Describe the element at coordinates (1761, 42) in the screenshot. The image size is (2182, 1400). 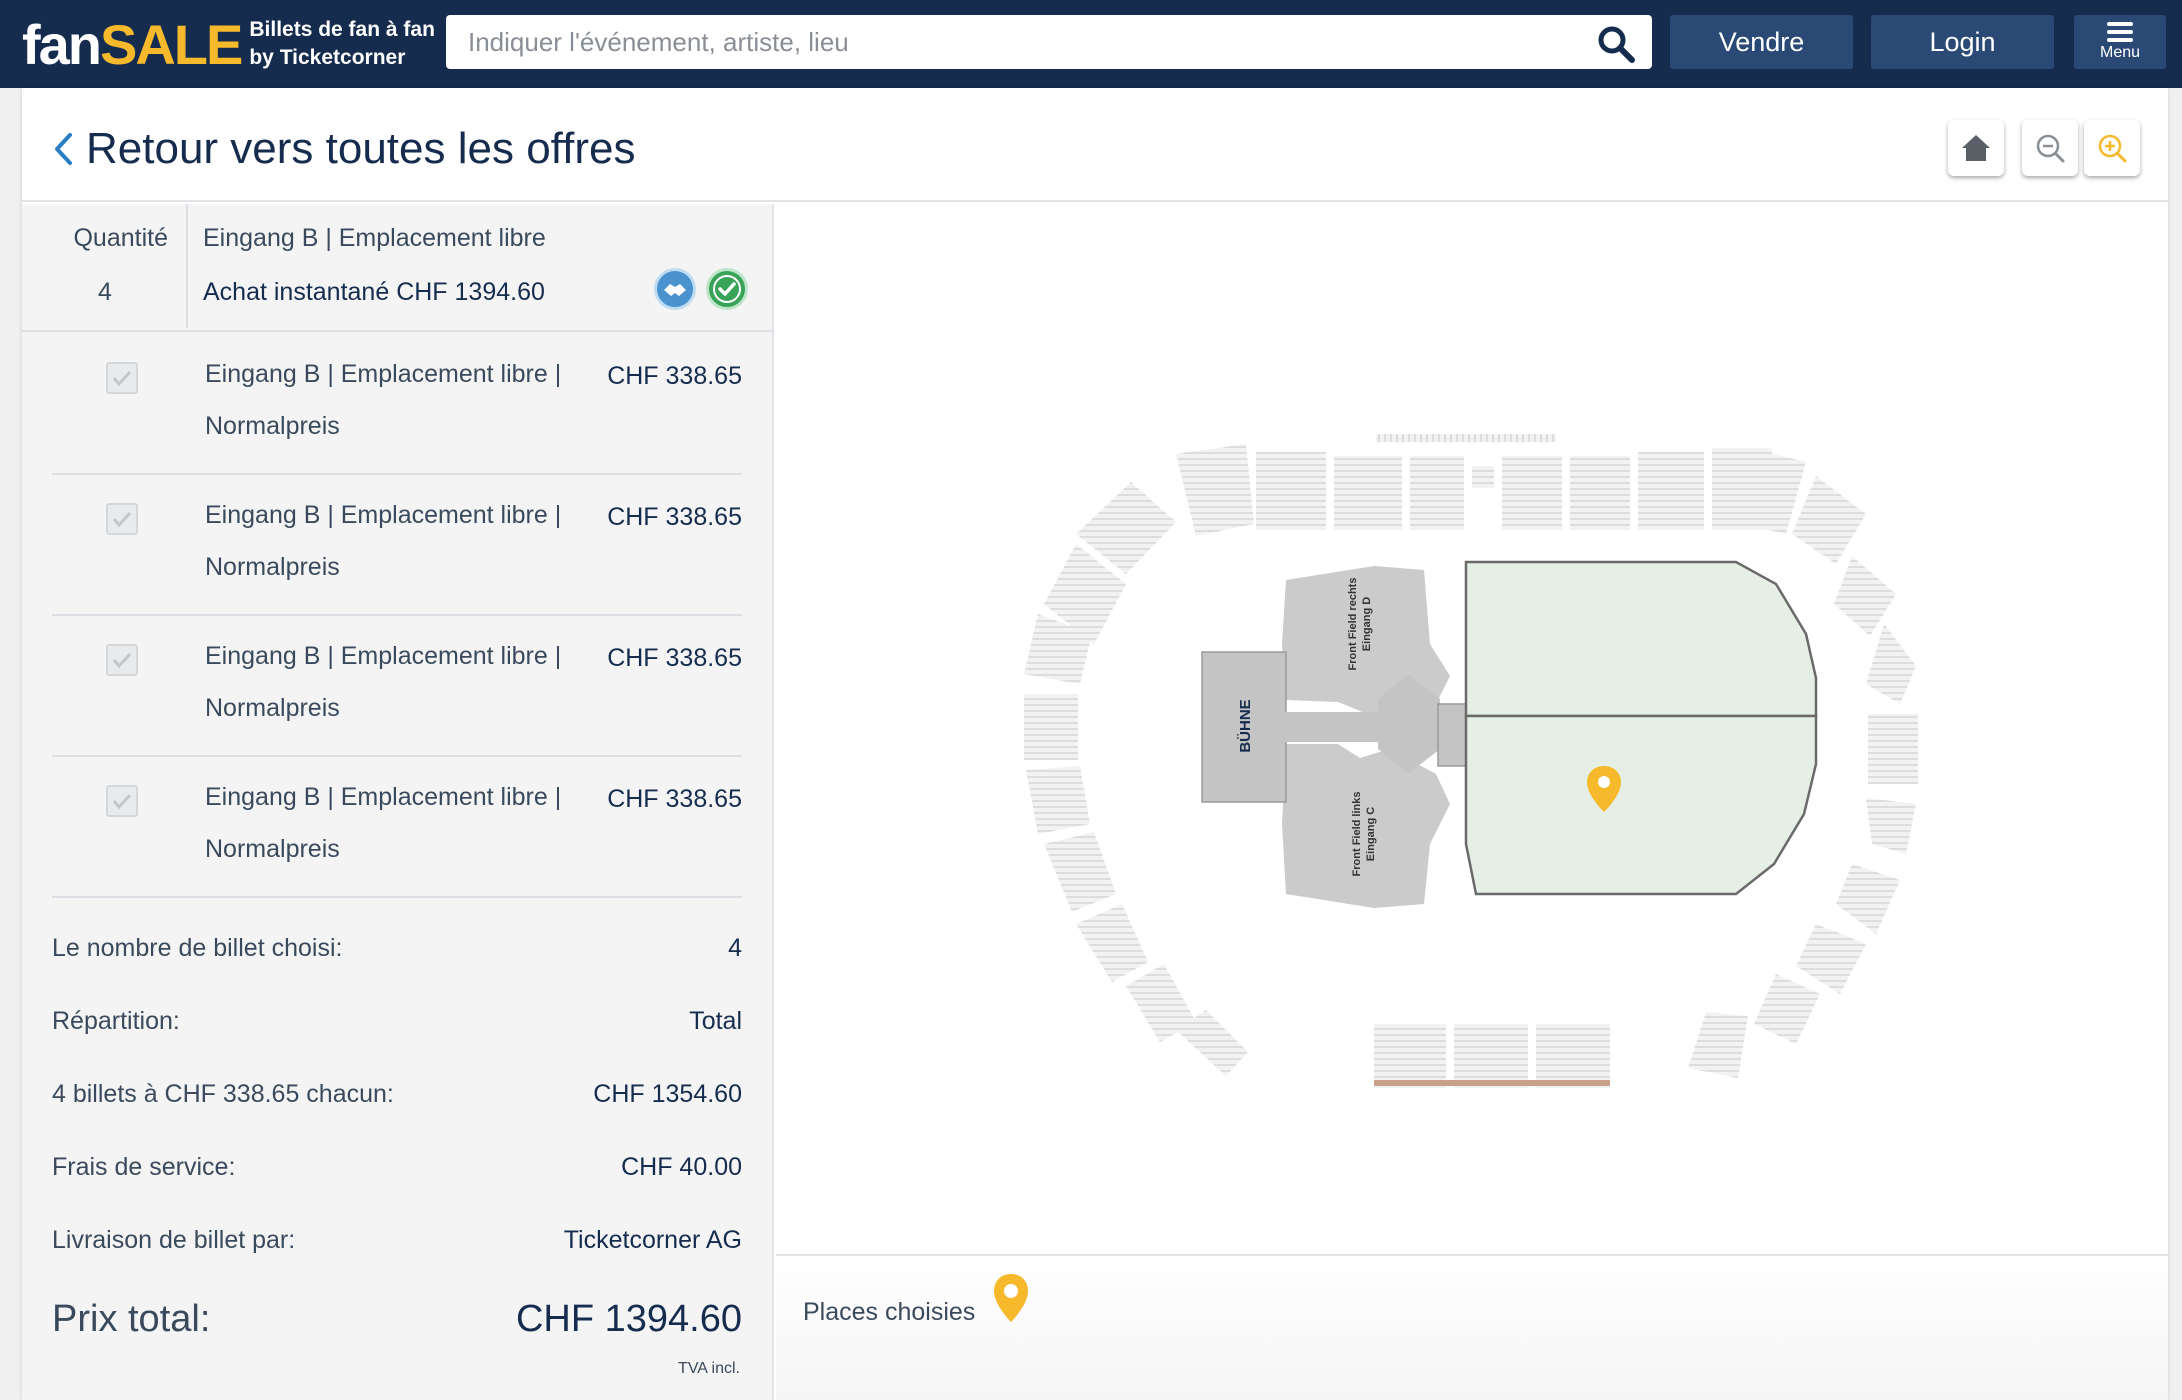
I see `sell-button: Vendre` at that location.